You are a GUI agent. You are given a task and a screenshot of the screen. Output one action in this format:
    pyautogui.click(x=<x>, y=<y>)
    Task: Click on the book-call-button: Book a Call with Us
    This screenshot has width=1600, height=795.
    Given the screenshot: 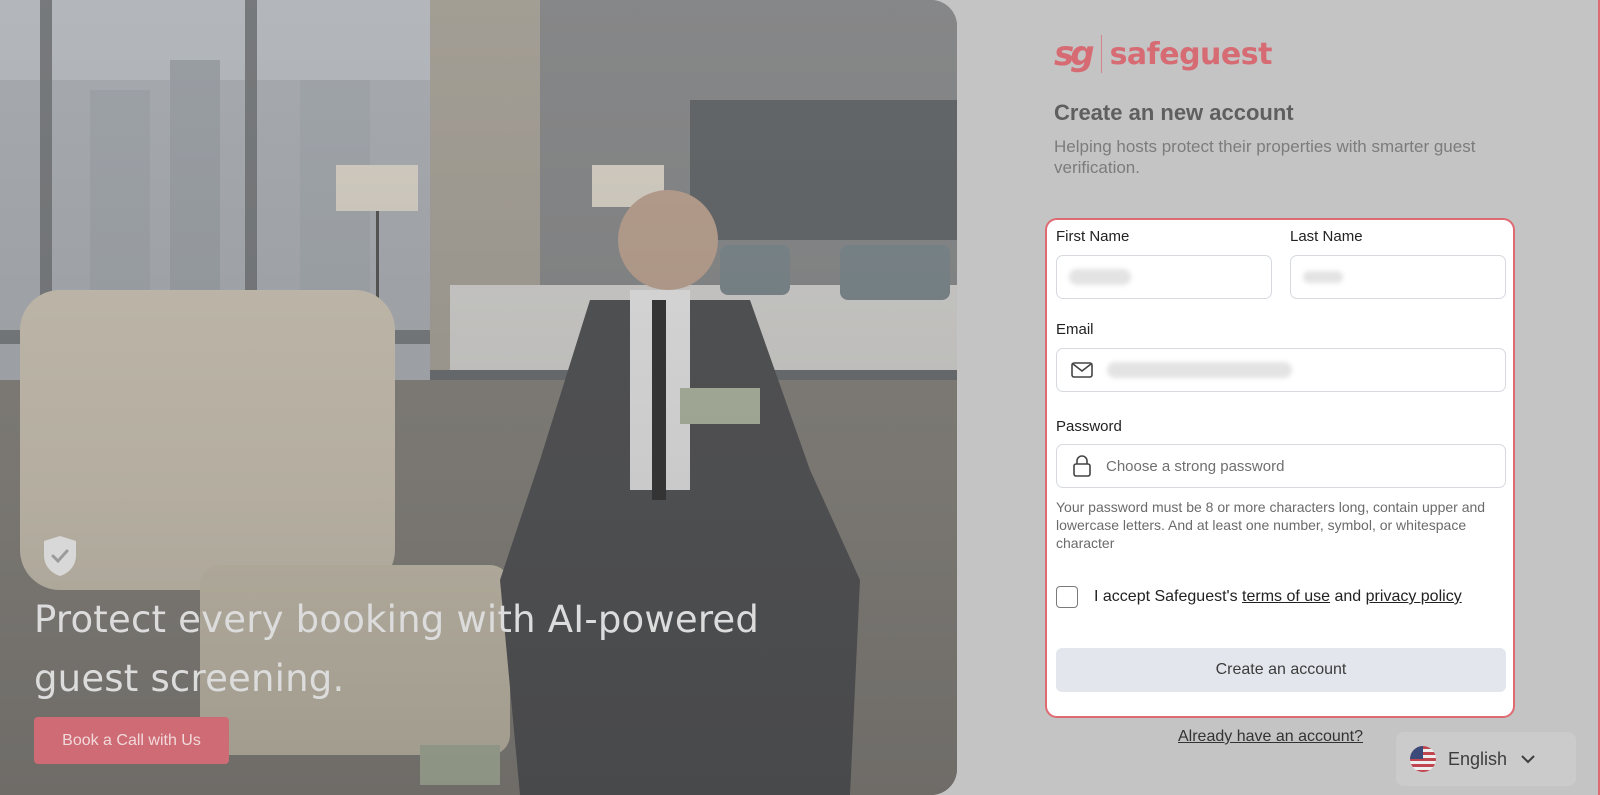 What is the action you would take?
    pyautogui.click(x=131, y=740)
    